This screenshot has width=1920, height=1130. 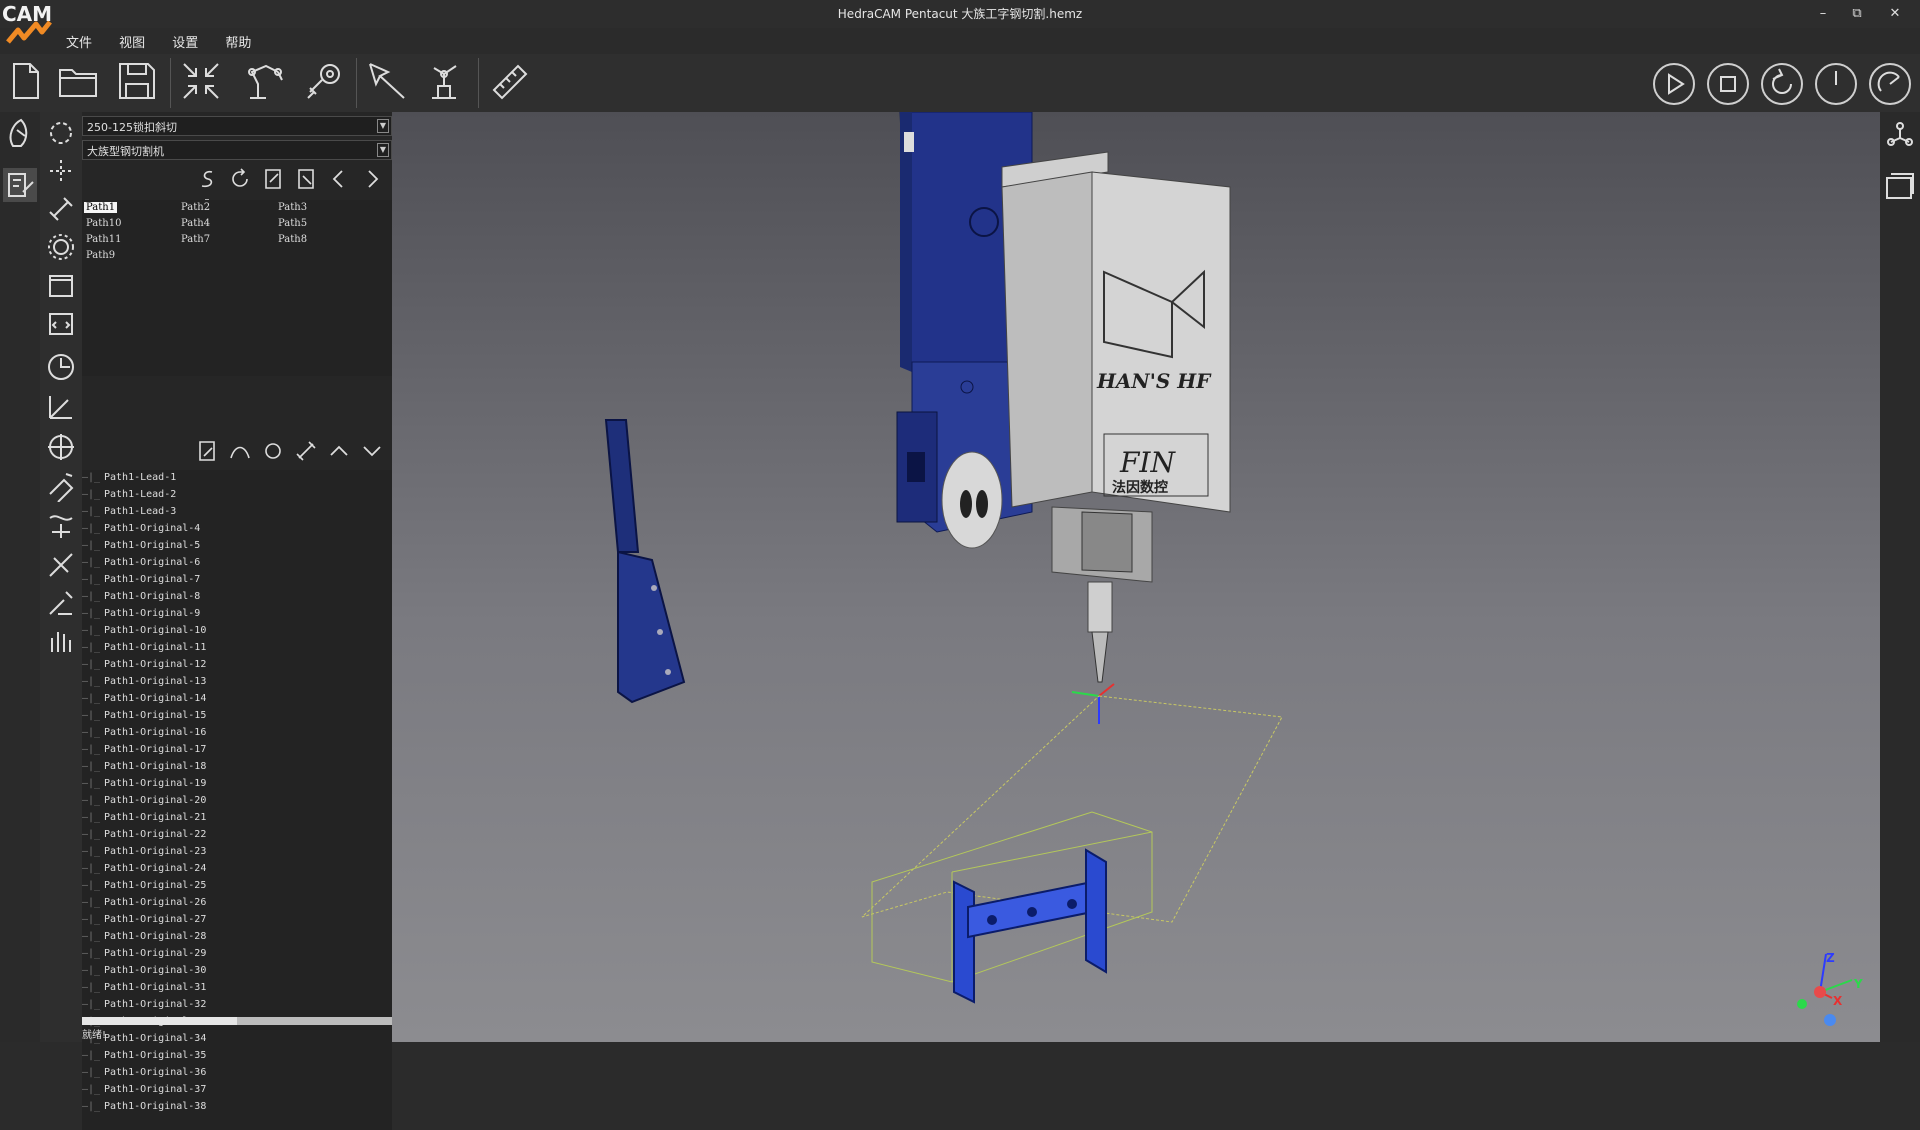 What do you see at coordinates (445, 81) in the screenshot?
I see `robot-arm-button` at bounding box center [445, 81].